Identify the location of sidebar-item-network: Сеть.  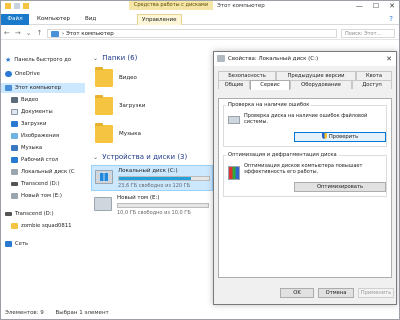
(16, 244).